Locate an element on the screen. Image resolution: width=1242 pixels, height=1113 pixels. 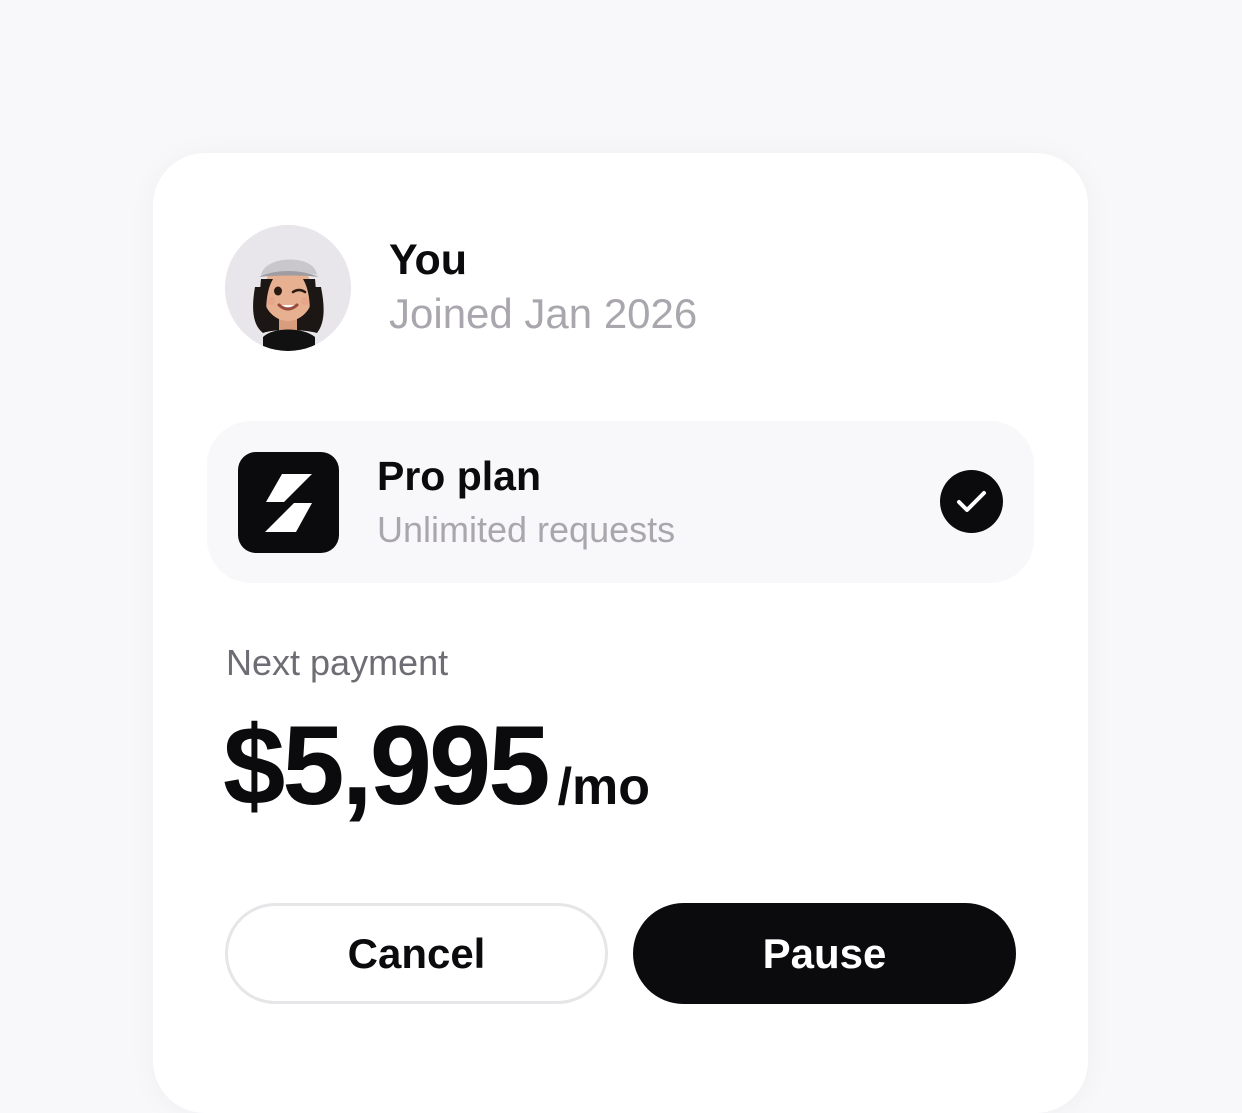
profile-text: You Joined Jan 2026 is located at coordinates (543, 288).